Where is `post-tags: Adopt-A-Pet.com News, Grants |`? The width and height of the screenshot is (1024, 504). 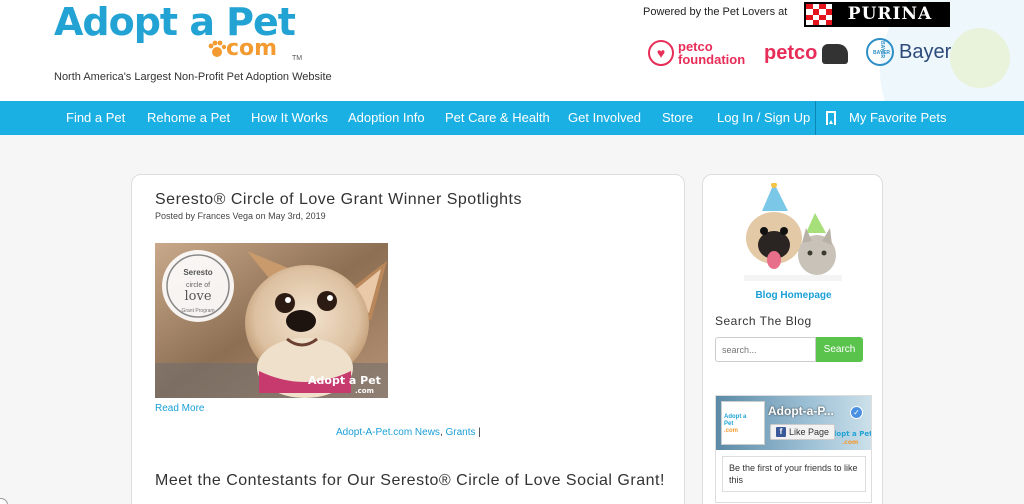
post-tags: Adopt-A-Pet.com News, Grants | is located at coordinates (408, 432).